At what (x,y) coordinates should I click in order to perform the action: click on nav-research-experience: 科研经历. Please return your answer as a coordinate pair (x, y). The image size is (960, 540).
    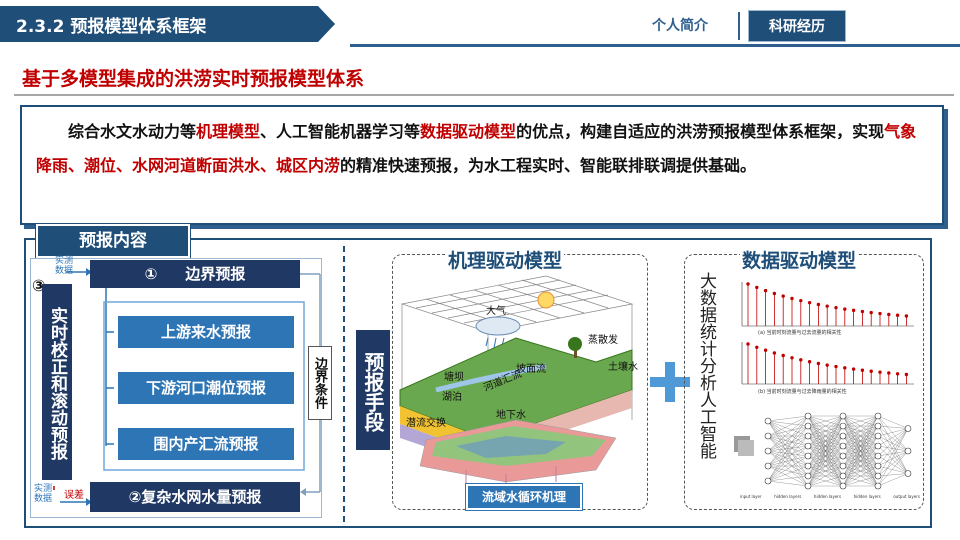
    Looking at the image, I should click on (797, 26).